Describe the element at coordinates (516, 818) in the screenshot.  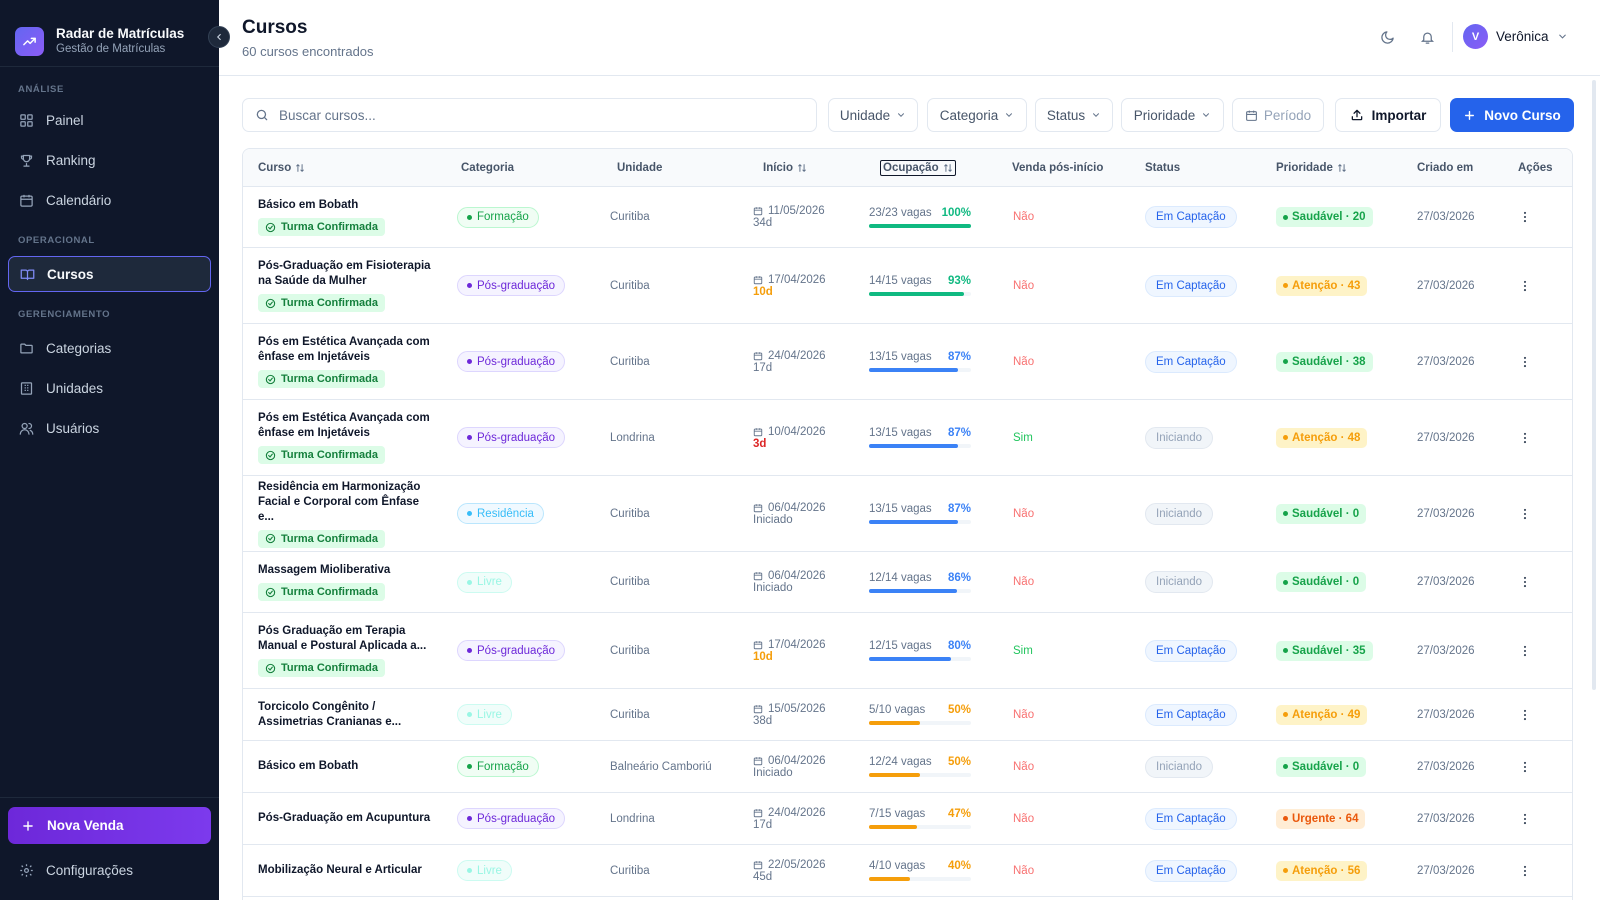
I see `category-label: Pós-graduação` at that location.